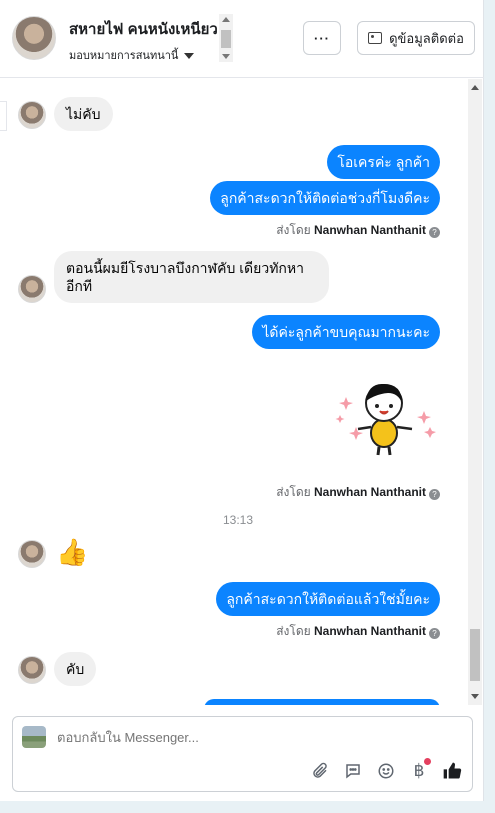 This screenshot has width=495, height=813. I want to click on assign-conversation-dropdown: มอบหมายการสนทนานี้, so click(132, 55).